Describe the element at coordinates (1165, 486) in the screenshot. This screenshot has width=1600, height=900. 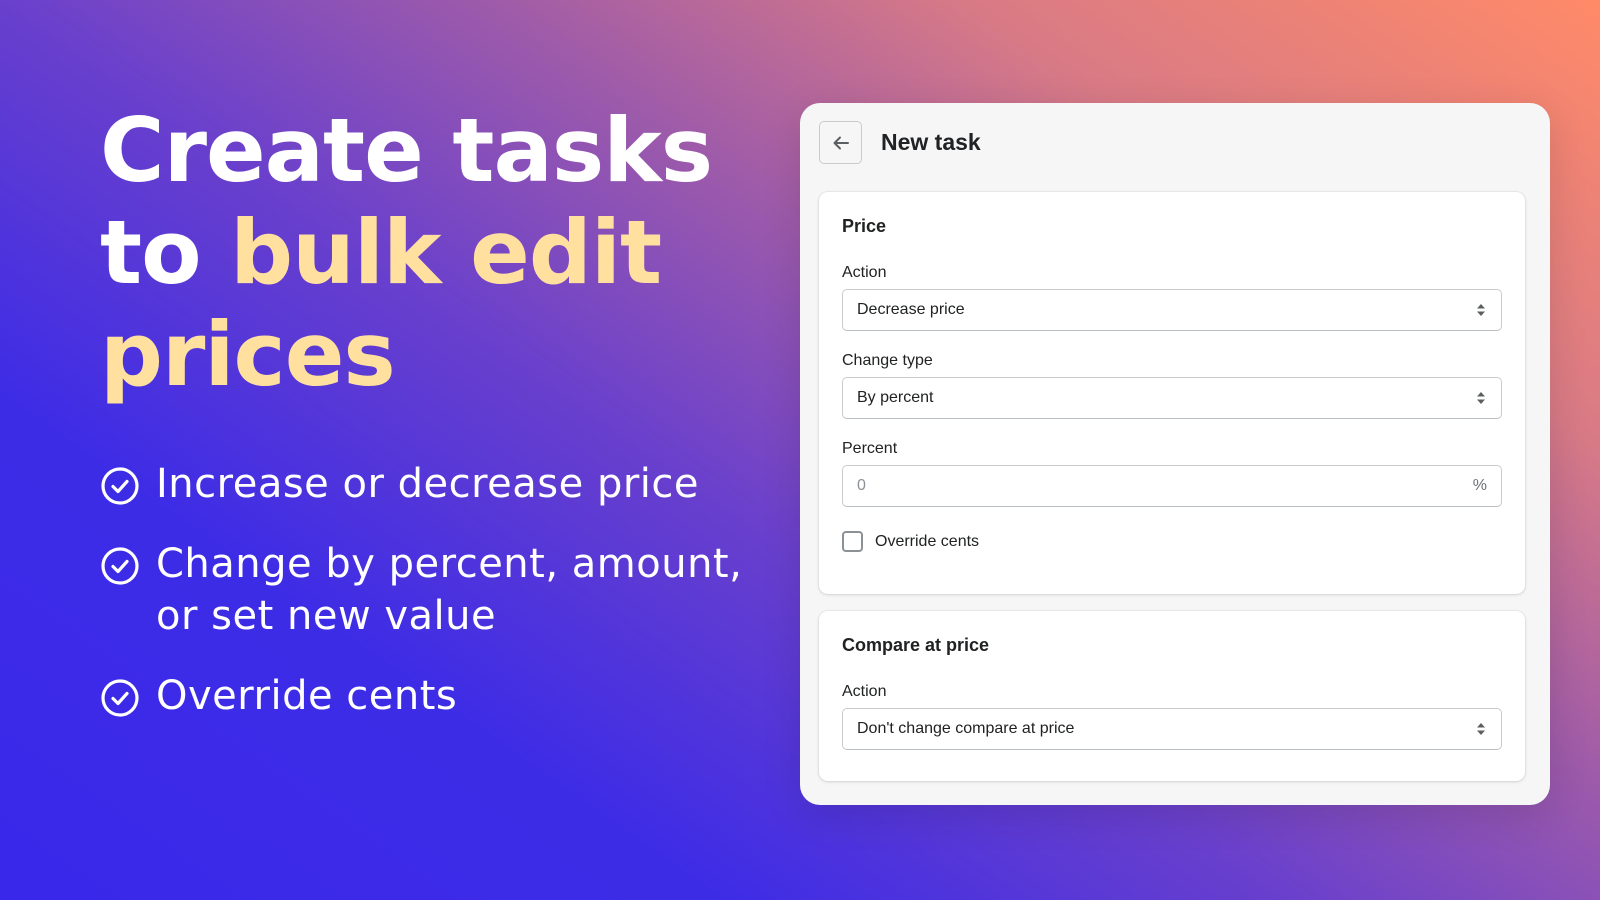
I see `percent-input` at that location.